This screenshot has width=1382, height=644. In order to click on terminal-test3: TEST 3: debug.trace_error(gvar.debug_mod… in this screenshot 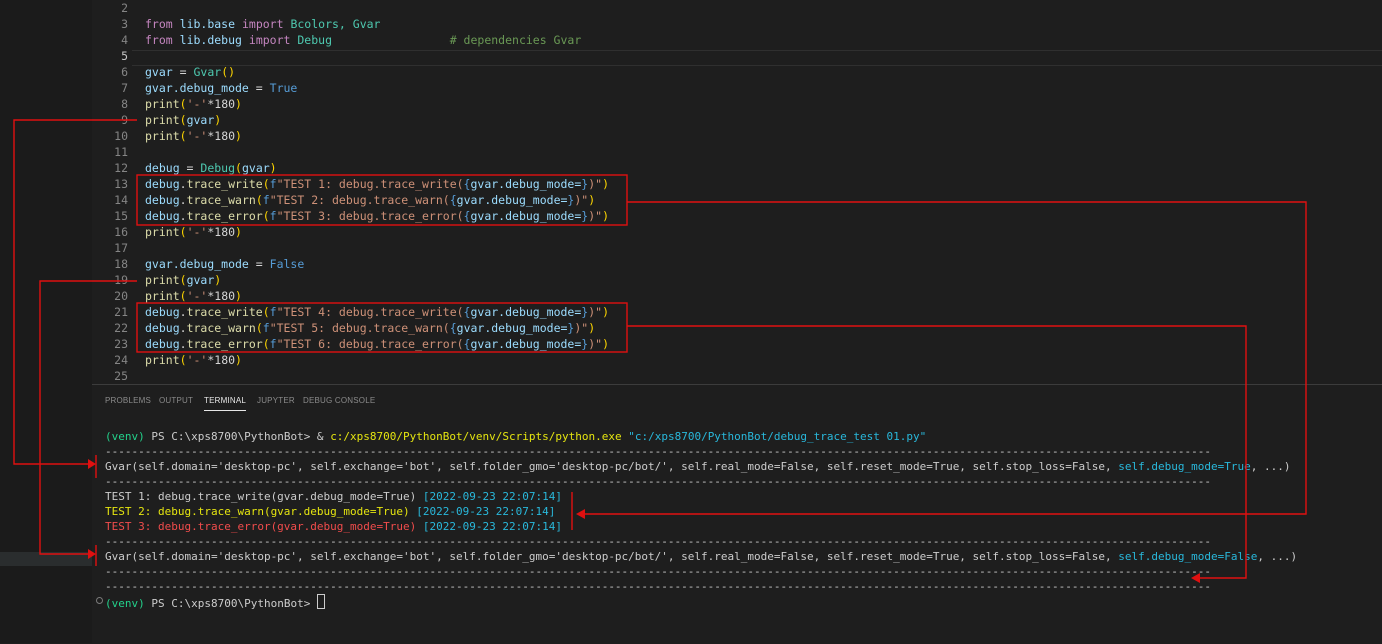, I will do `click(333, 526)`.